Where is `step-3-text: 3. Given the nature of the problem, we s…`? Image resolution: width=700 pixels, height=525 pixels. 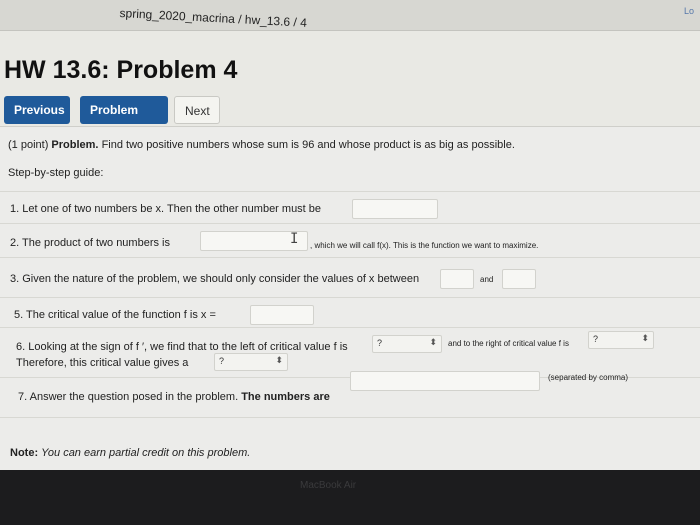 step-3-text: 3. Given the nature of the problem, we s… is located at coordinates (215, 279).